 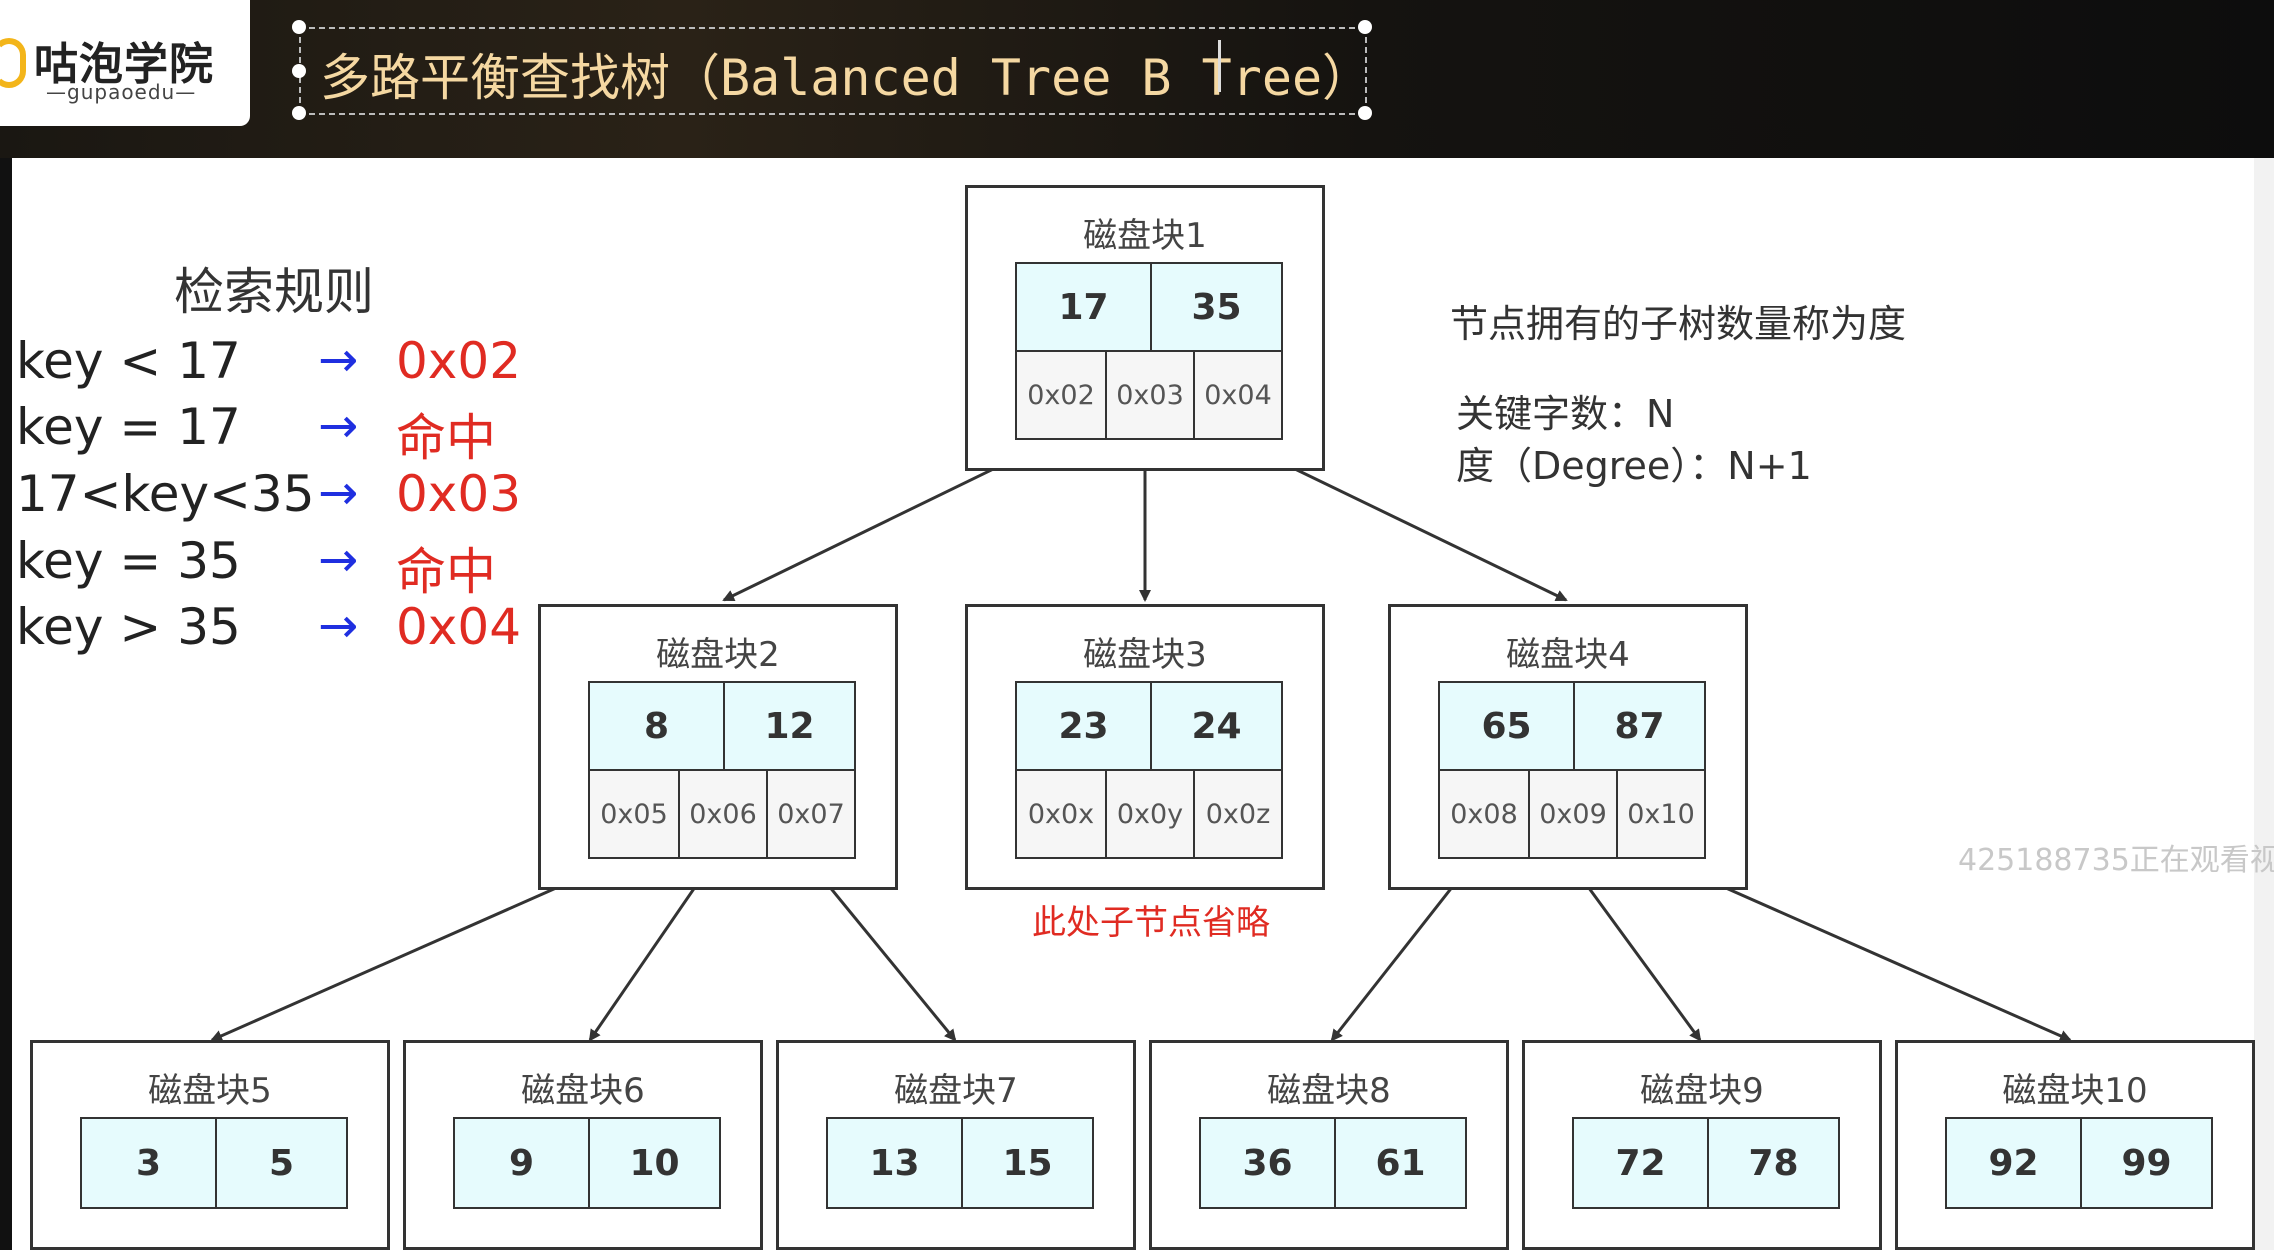 I want to click on viewer-watermark: 425188735正在观看视, so click(x=2116, y=860).